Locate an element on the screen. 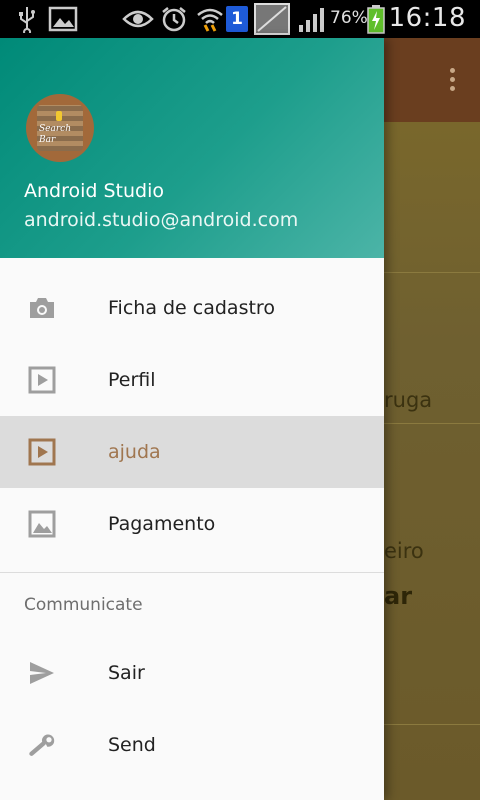 Image resolution: width=480 pixels, height=800 pixels. user-email: android.studio@android.com is located at coordinates (161, 220).